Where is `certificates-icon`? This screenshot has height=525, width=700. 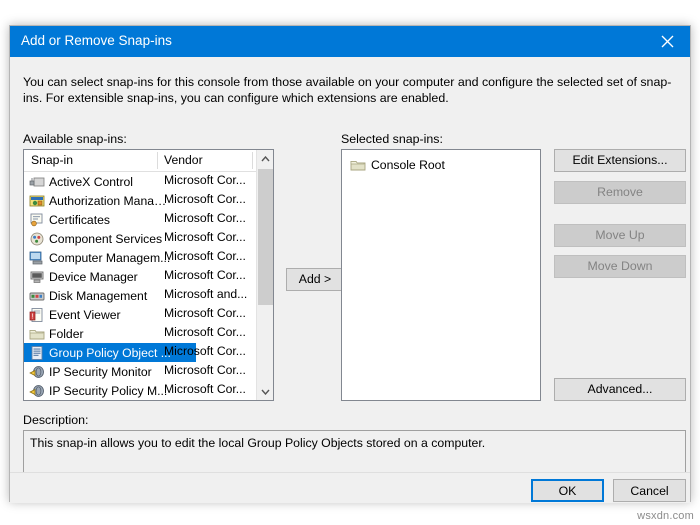 certificates-icon is located at coordinates (37, 220).